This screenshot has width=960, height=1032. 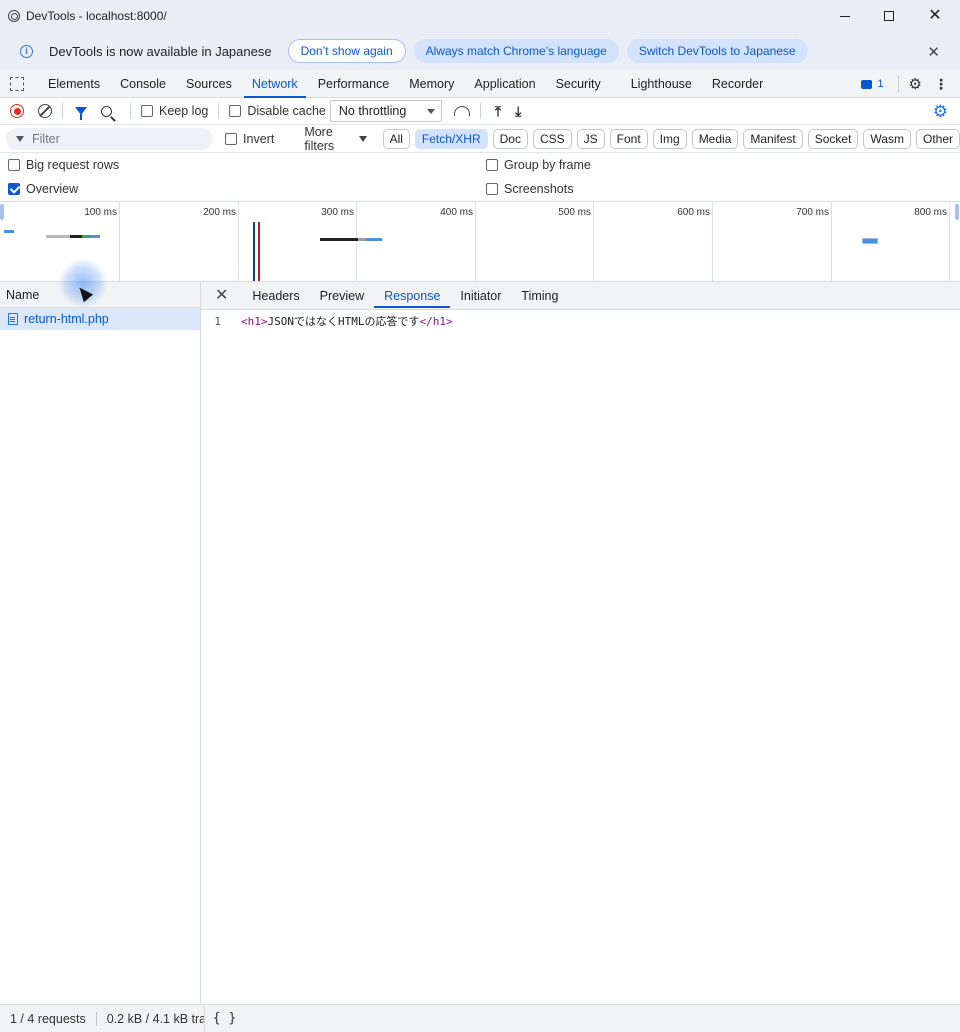 I want to click on type-filter-js: JS, so click(x=590, y=138).